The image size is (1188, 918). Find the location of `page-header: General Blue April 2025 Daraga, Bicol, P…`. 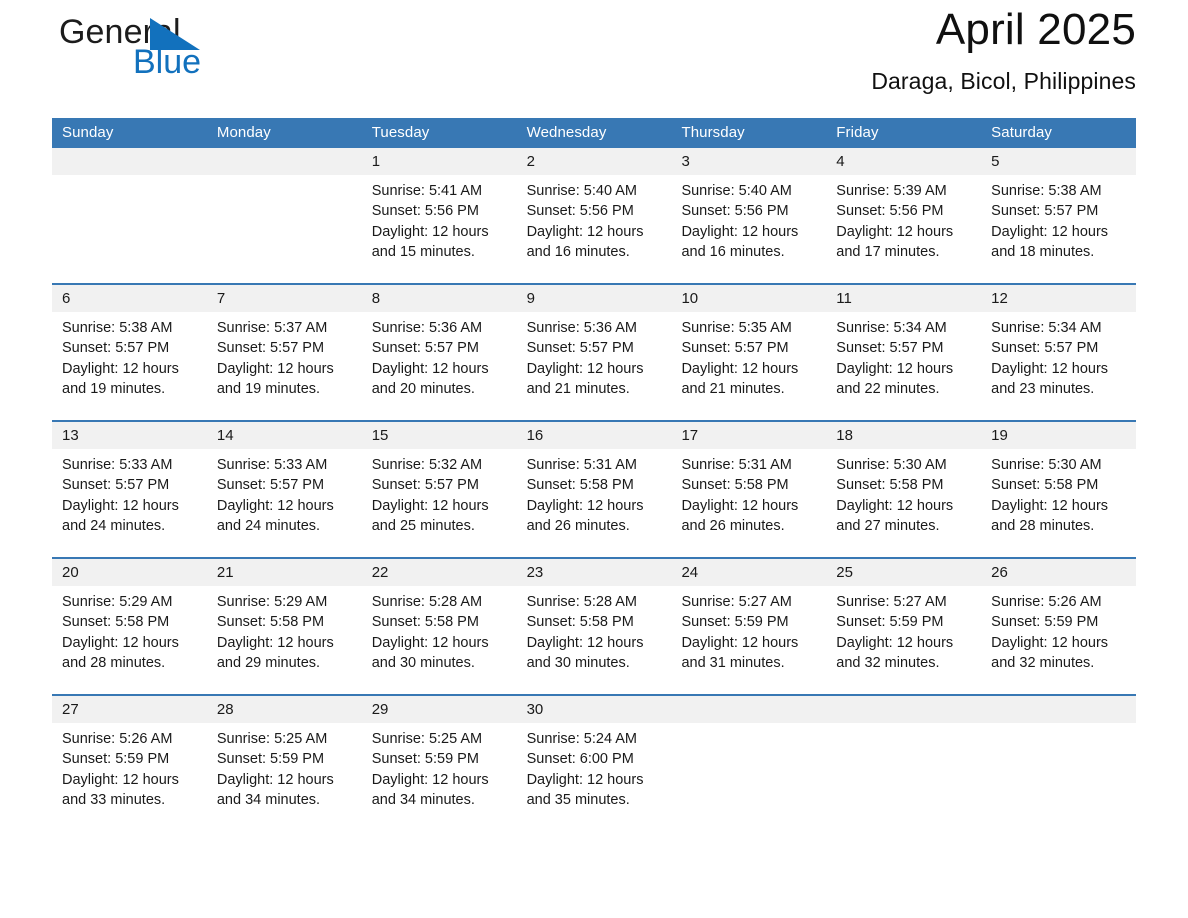

page-header: General Blue April 2025 Daraga, Bicol, P… is located at coordinates (594, 56).